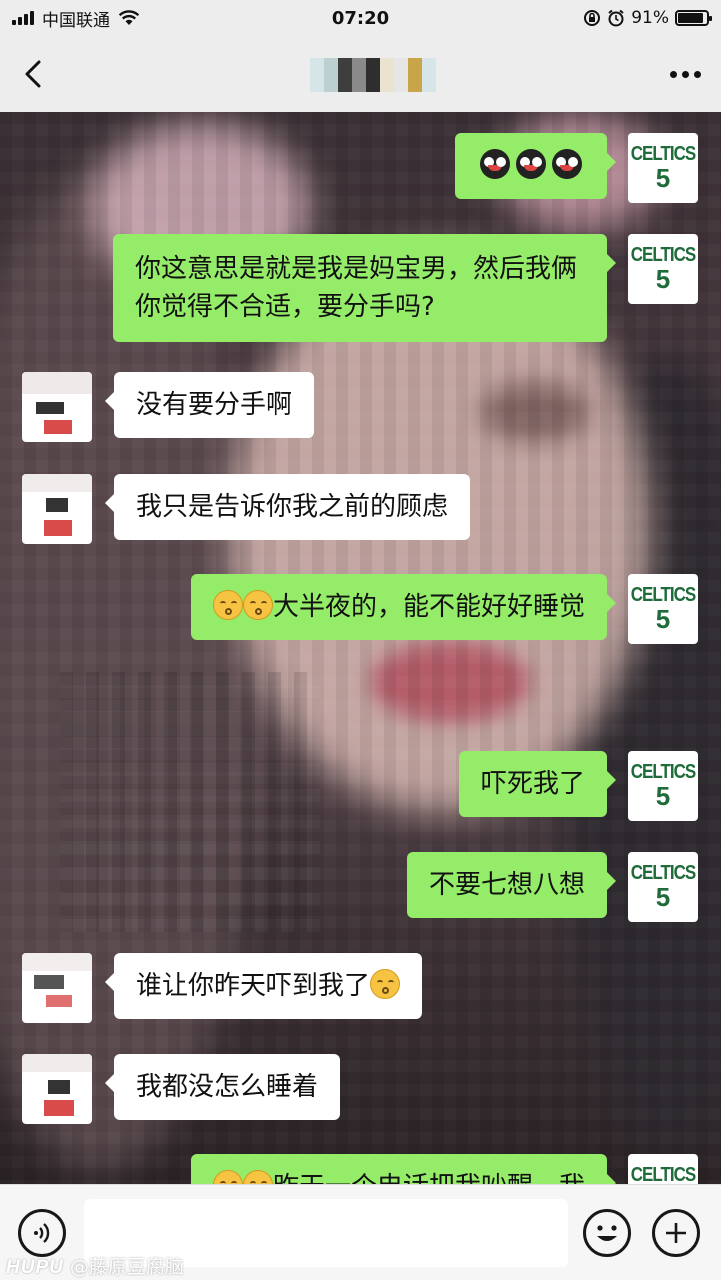  Describe the element at coordinates (650, 18) in the screenshot. I see `battery-percent: 91%` at that location.